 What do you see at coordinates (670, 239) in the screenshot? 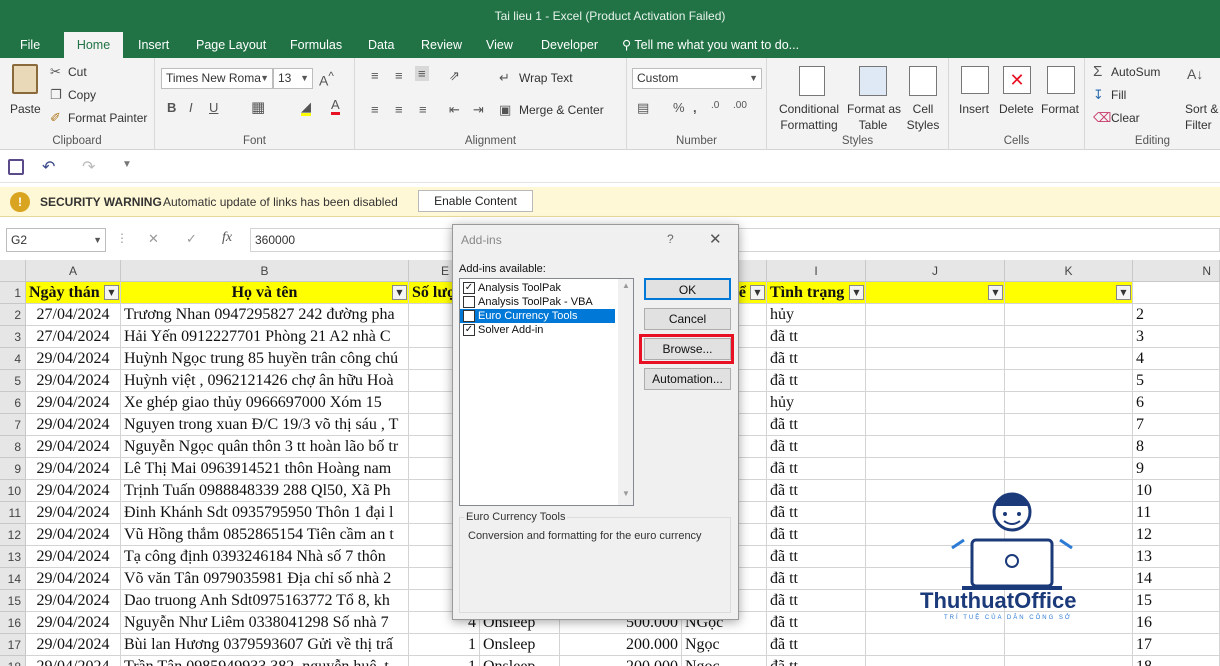
I see `help-button: ?` at bounding box center [670, 239].